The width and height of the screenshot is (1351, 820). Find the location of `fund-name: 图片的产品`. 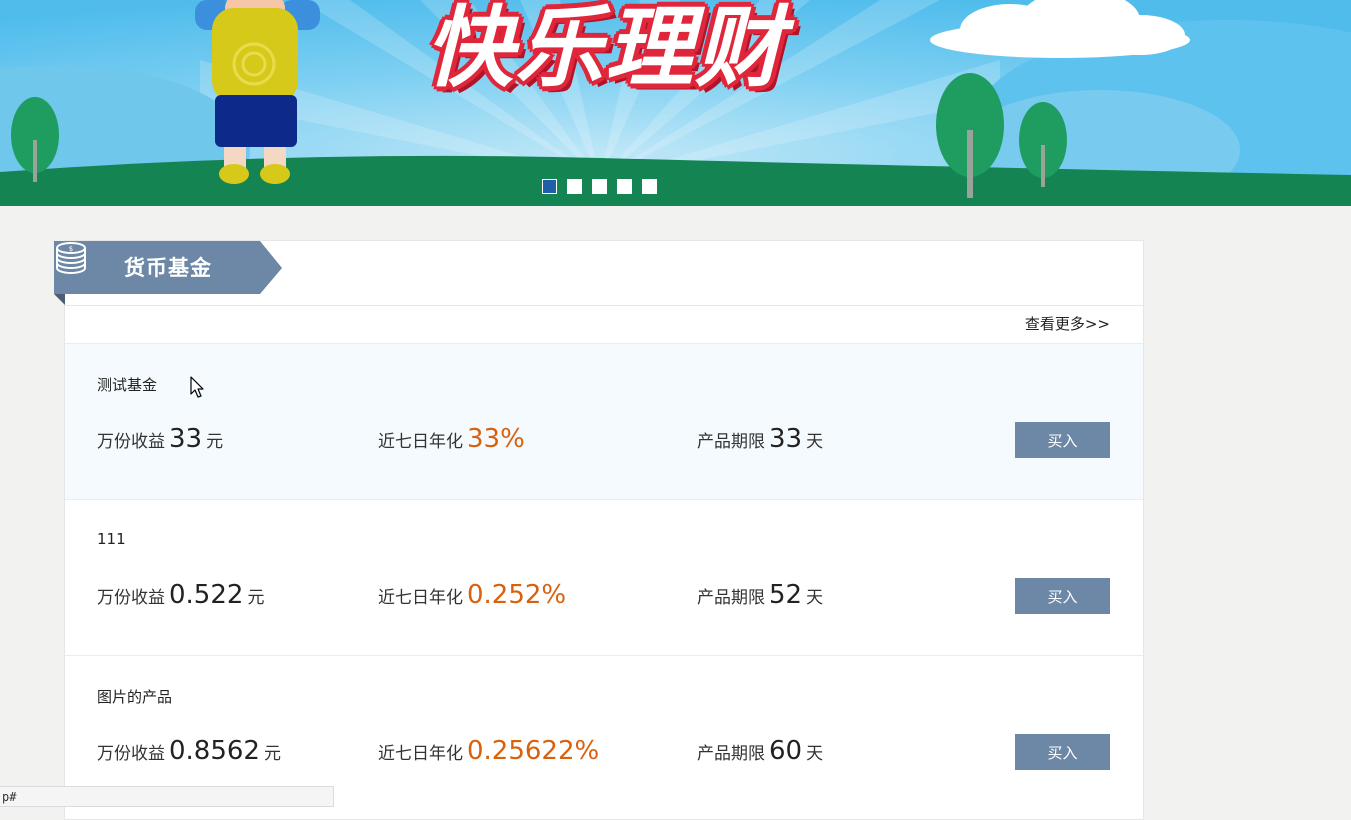

fund-name: 图片的产品 is located at coordinates (134, 696).